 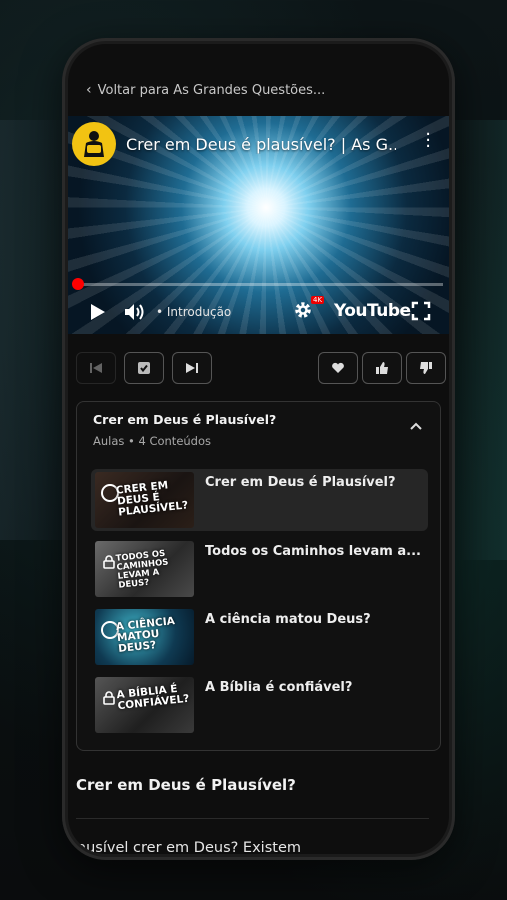 What do you see at coordinates (421, 311) in the screenshot?
I see `fullscreen-icon` at bounding box center [421, 311].